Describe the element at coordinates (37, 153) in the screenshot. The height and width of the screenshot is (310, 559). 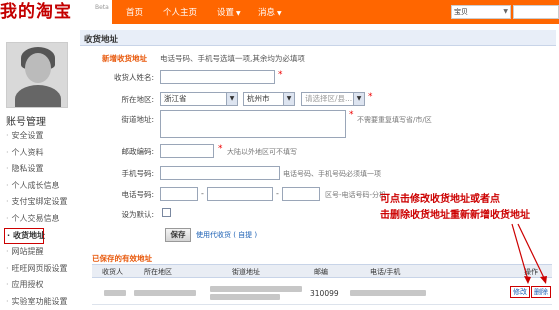
I see `sidebar-item-profile: 个人资料` at that location.